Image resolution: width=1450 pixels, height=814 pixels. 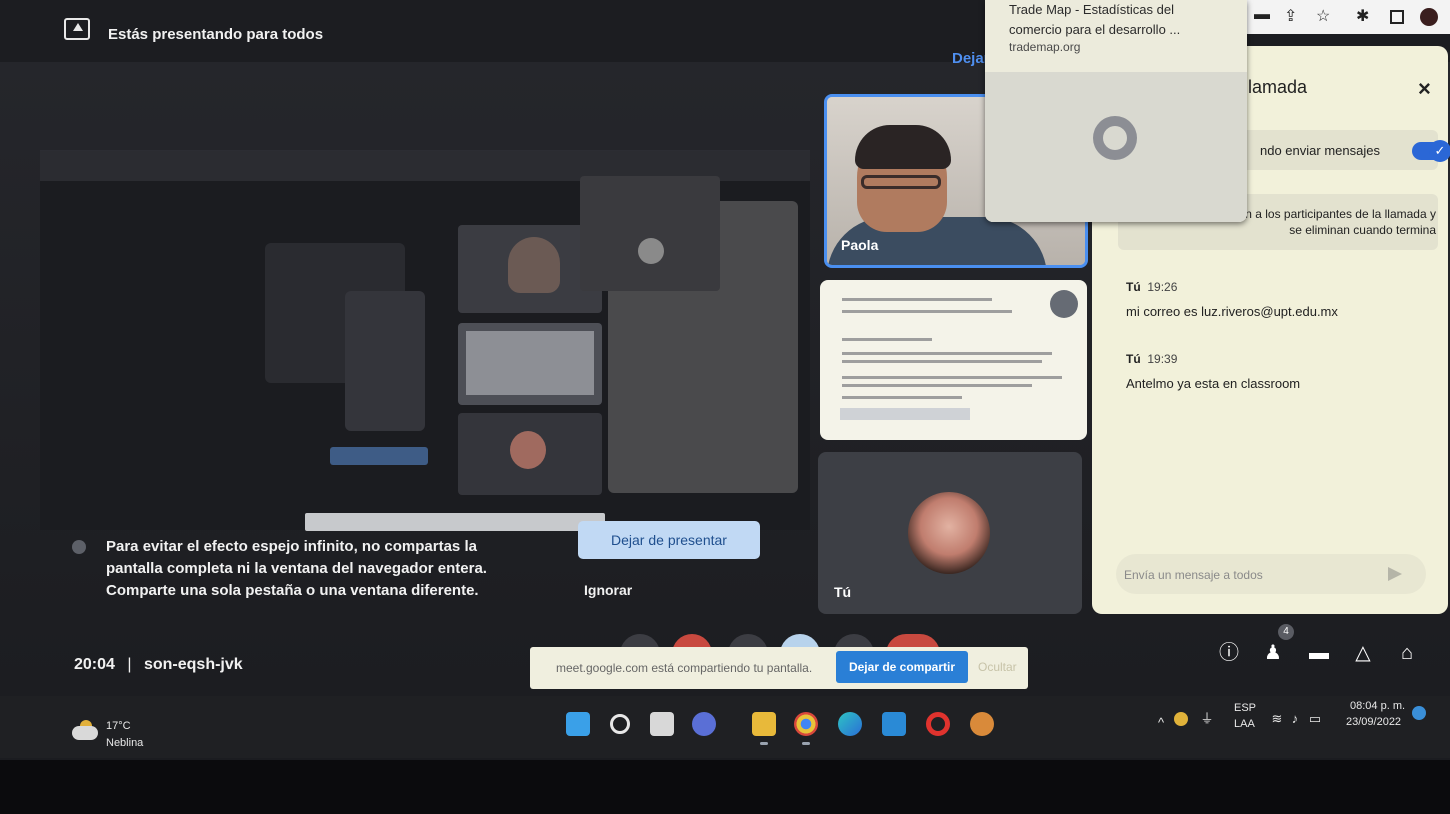 I want to click on file-explorer-icon, so click(x=764, y=724).